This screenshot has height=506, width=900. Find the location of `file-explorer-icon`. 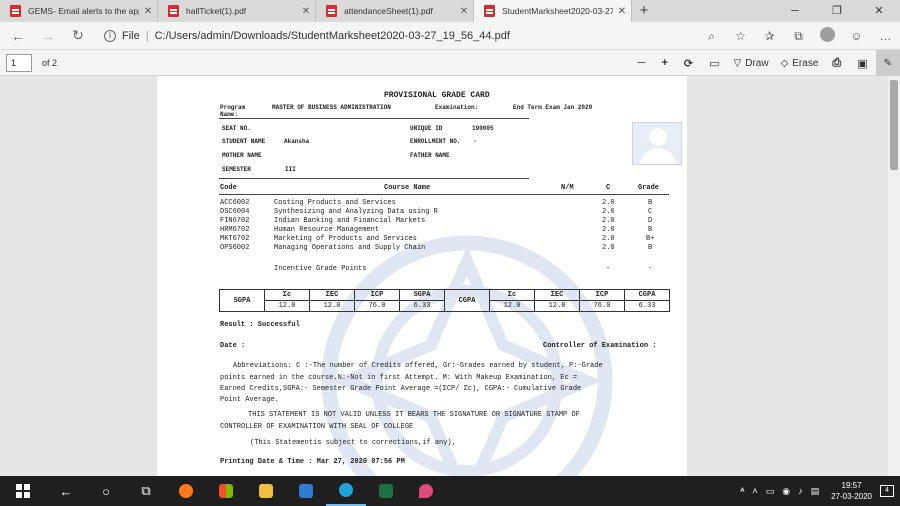

file-explorer-icon is located at coordinates (266, 491).